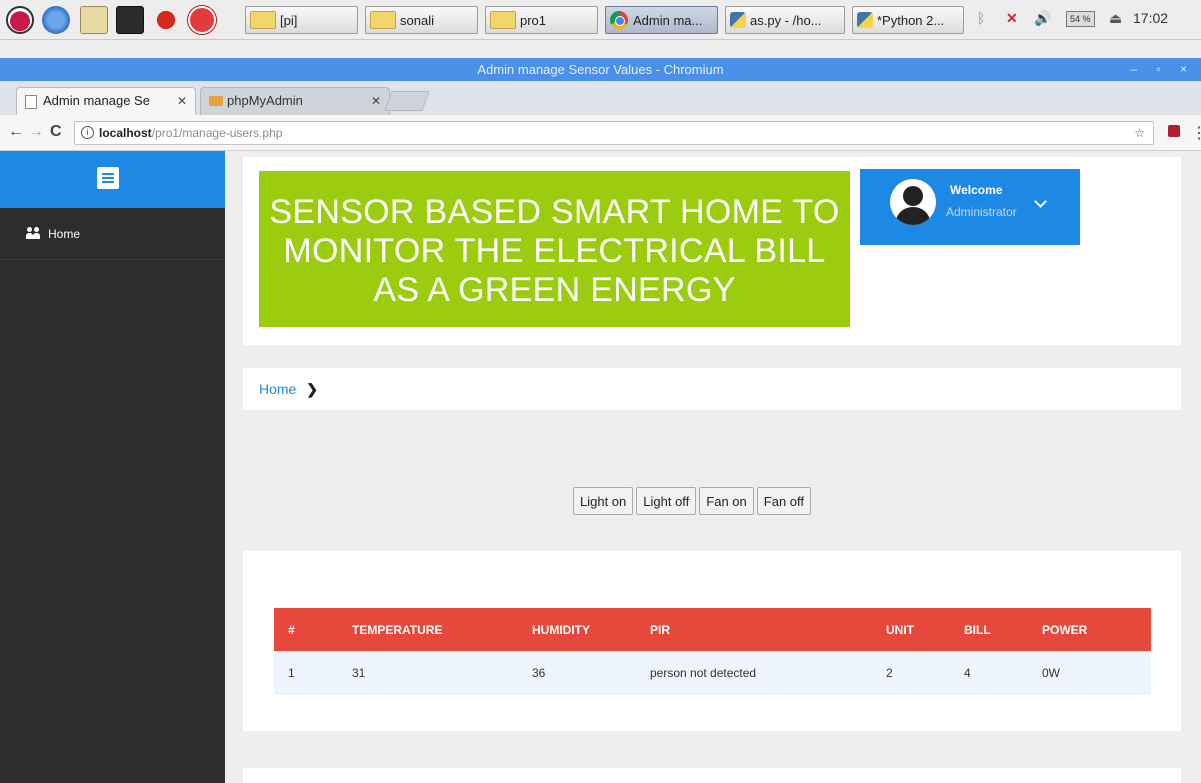 Image resolution: width=1201 pixels, height=783 pixels. I want to click on page-icon, so click(31, 102).